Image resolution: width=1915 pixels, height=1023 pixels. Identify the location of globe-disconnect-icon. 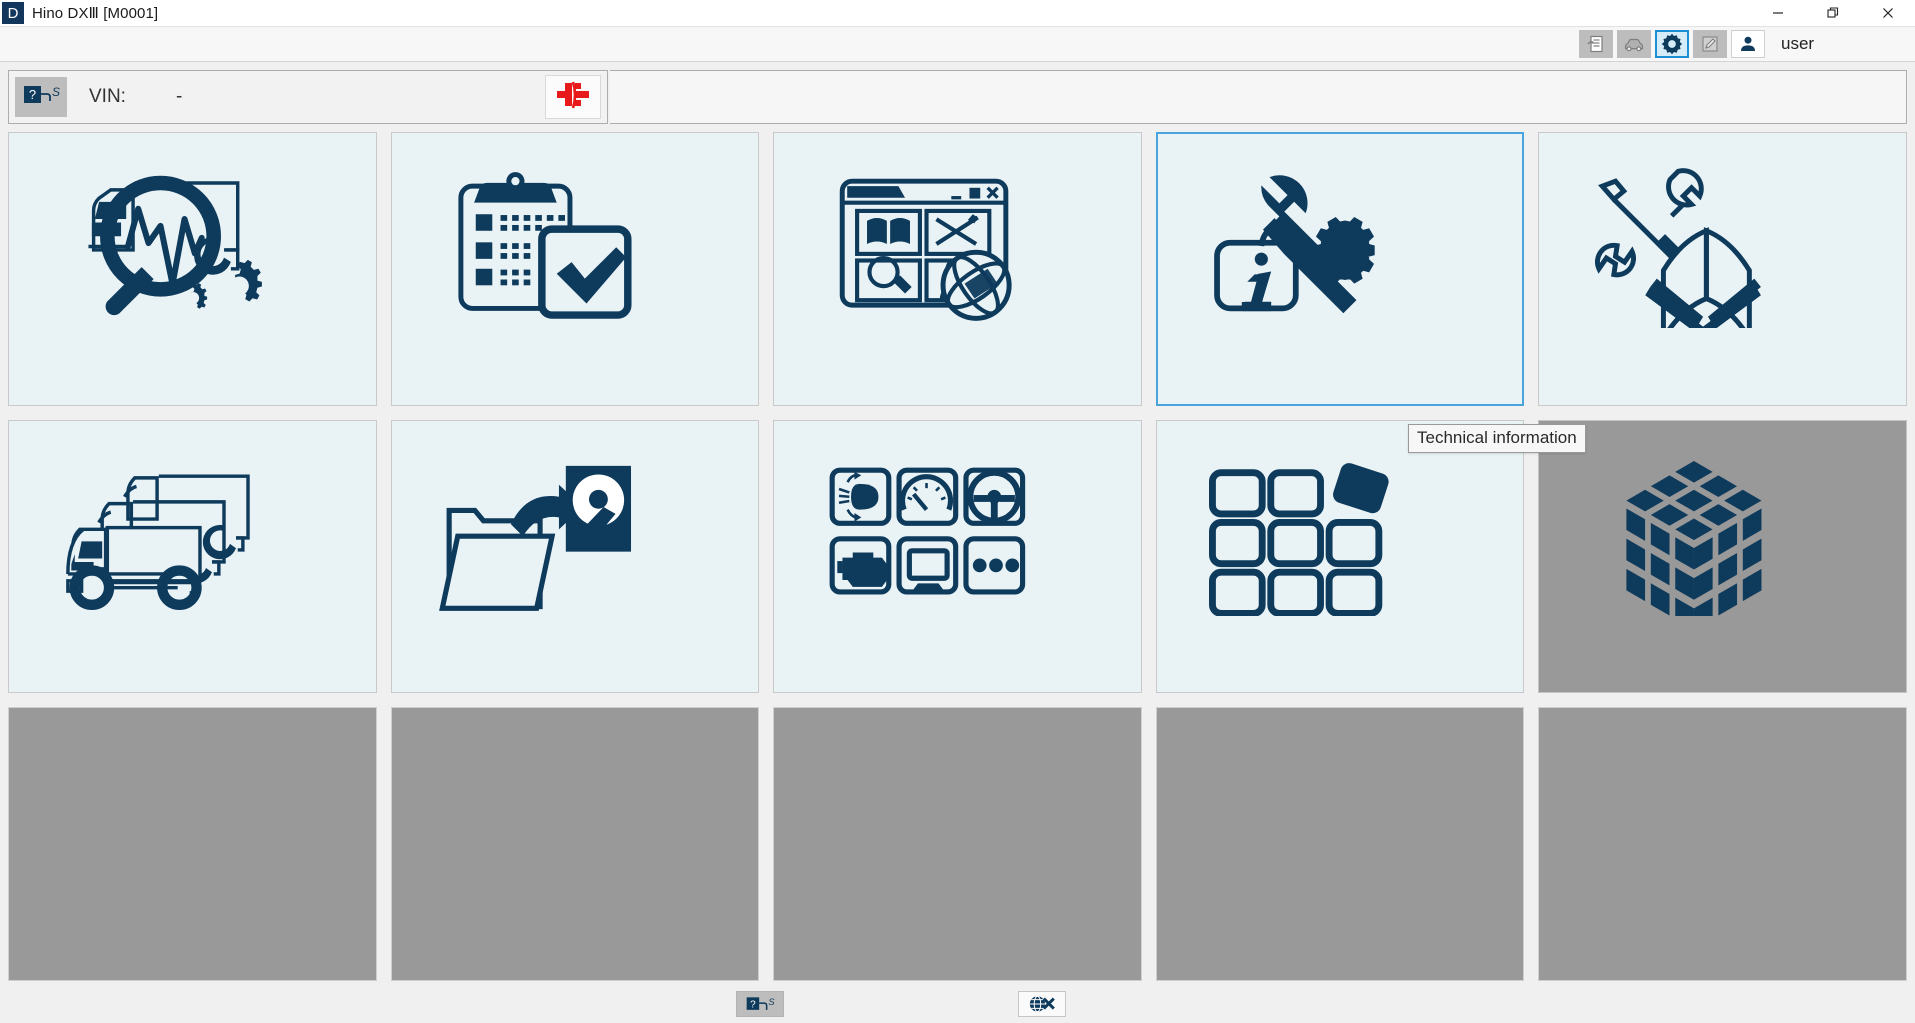
(1042, 1004).